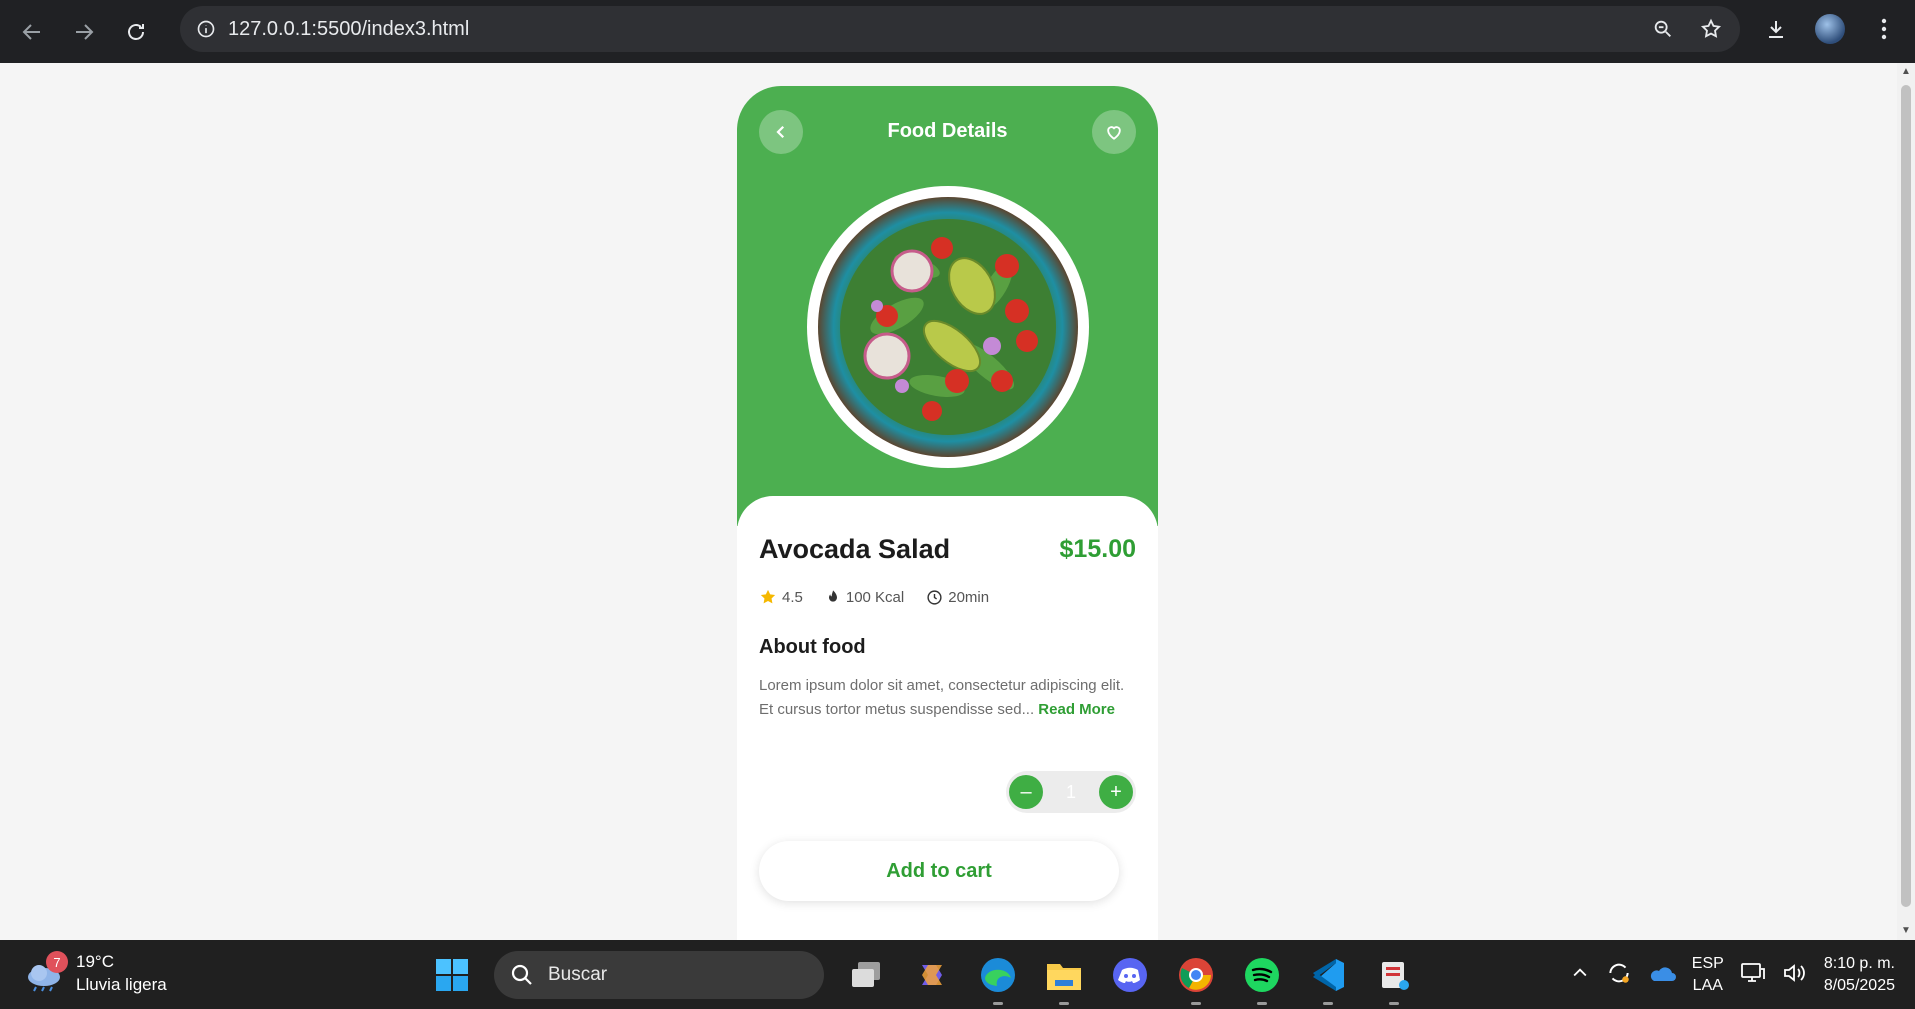 The width and height of the screenshot is (1915, 1009). What do you see at coordinates (1114, 132) in the screenshot?
I see `favorite-button` at bounding box center [1114, 132].